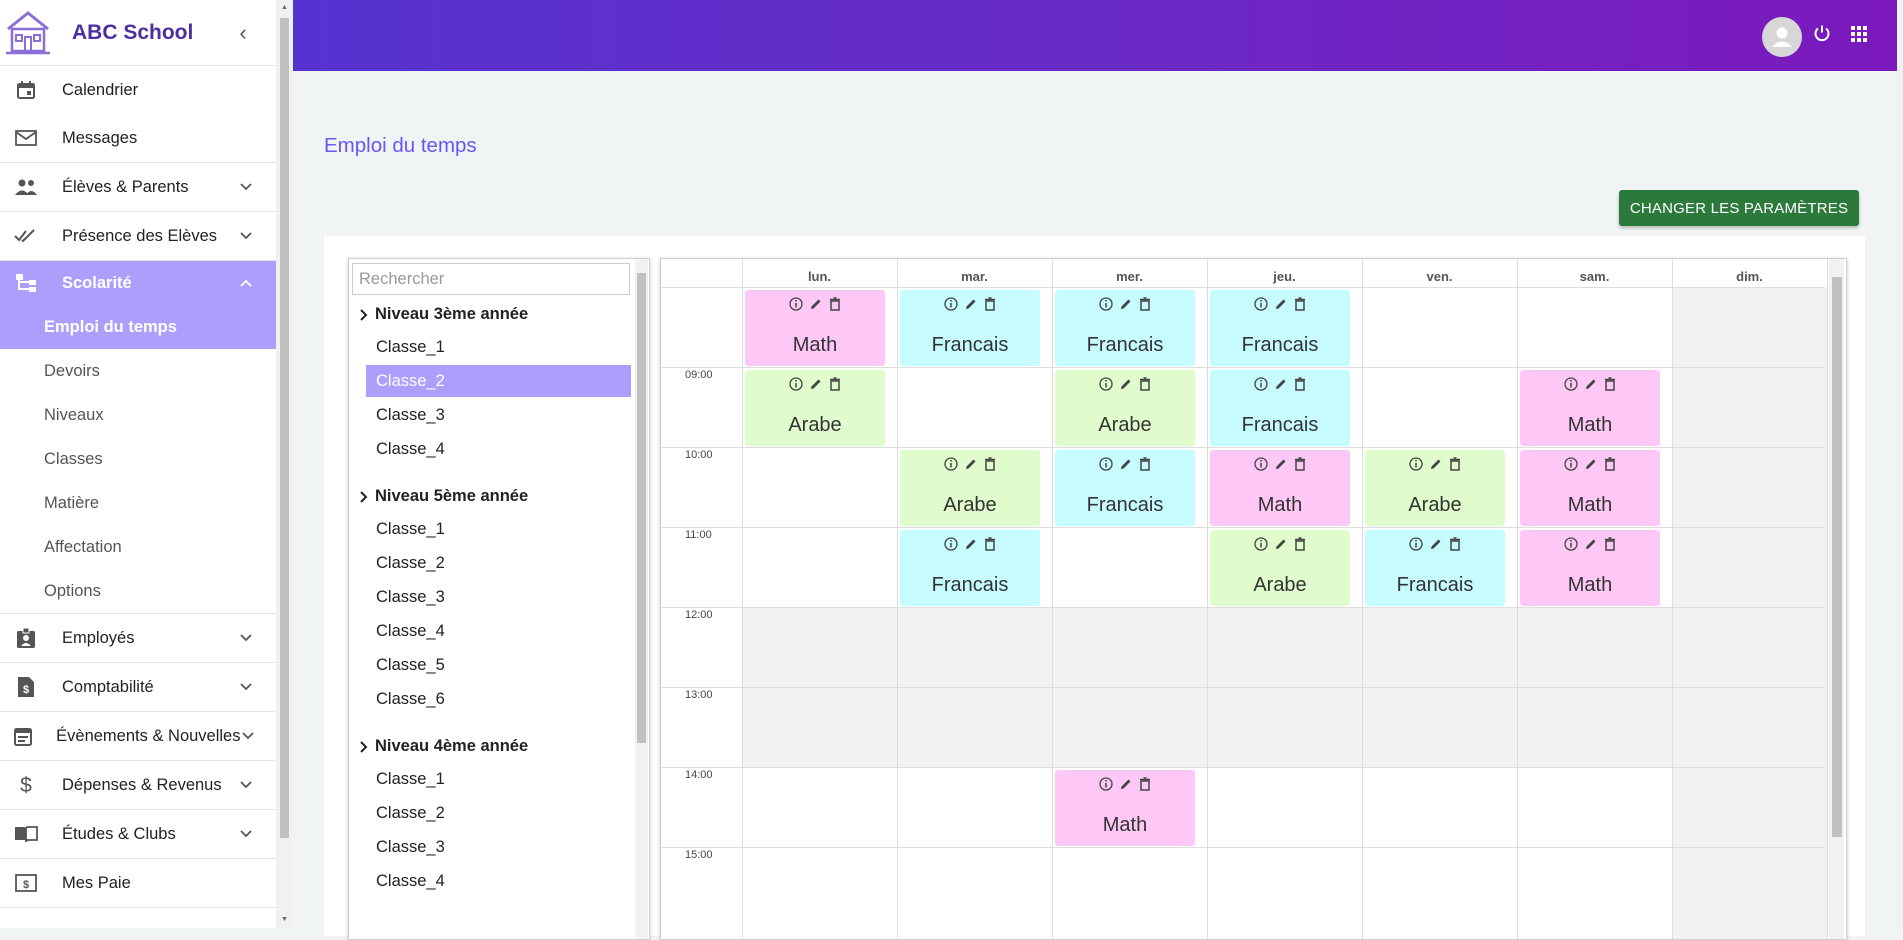 The width and height of the screenshot is (1903, 940). I want to click on tree-class-item: Classe_5, so click(498, 665).